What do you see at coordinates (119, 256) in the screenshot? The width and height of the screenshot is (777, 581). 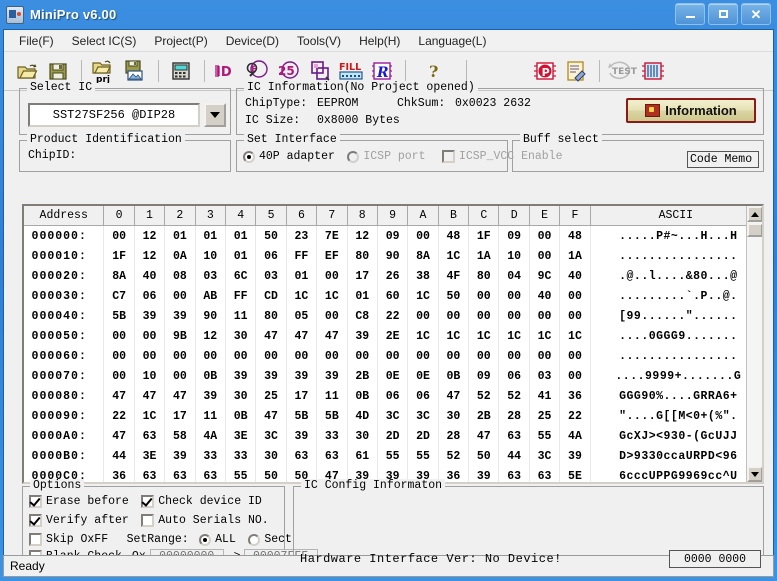 I see `hex-byte: 1F` at bounding box center [119, 256].